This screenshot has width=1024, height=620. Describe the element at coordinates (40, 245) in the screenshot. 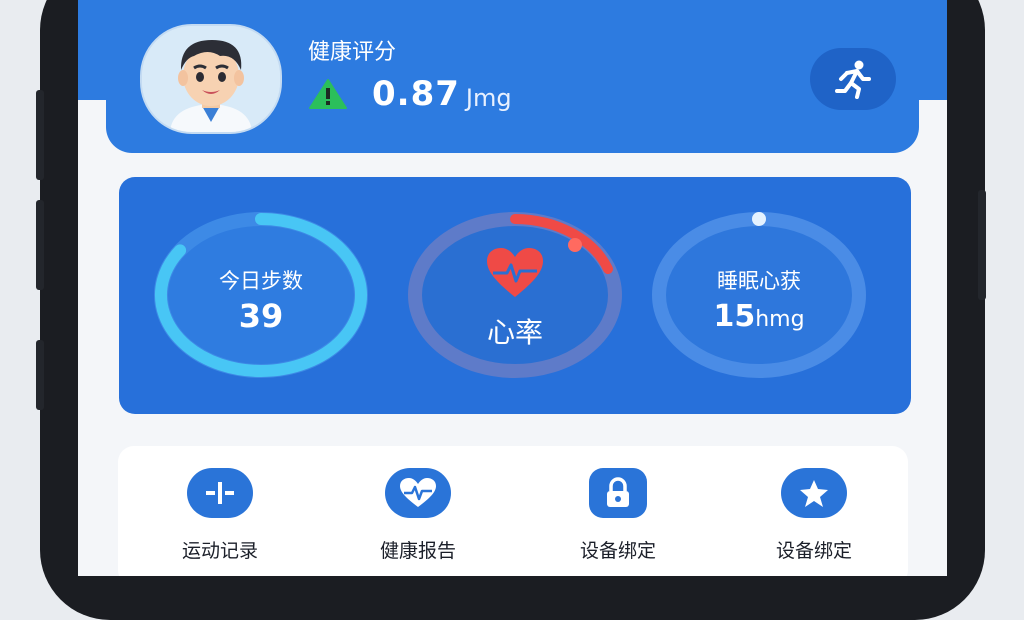

I see `volume-down-button` at that location.